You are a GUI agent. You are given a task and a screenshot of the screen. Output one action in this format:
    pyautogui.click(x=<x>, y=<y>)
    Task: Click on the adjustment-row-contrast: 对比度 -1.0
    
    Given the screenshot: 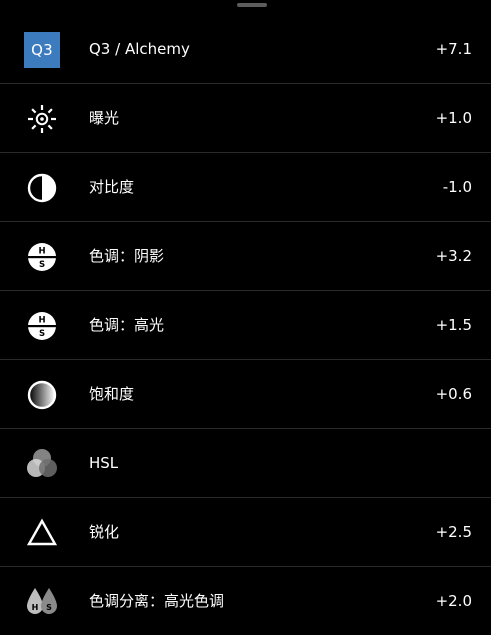 What is the action you would take?
    pyautogui.click(x=245, y=187)
    